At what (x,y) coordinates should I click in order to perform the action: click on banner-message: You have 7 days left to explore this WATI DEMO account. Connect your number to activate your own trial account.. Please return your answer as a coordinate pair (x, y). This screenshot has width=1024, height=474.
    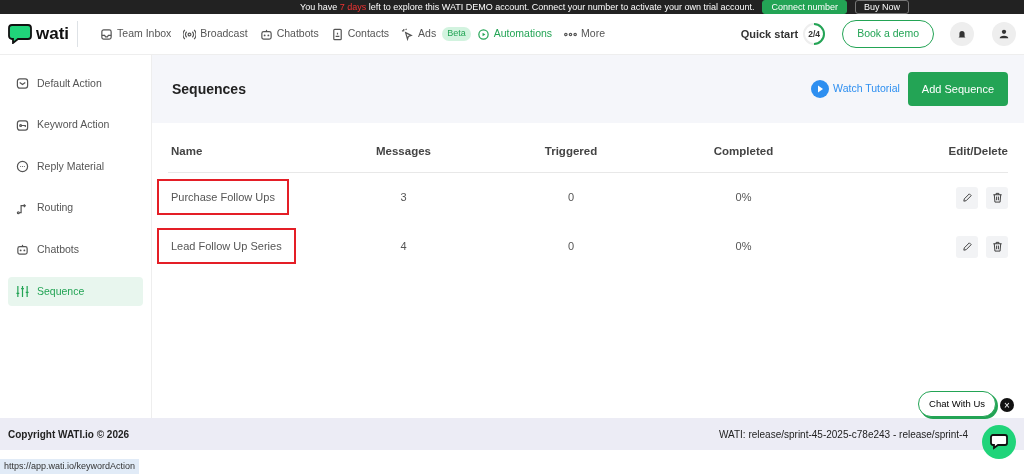
    Looking at the image, I should click on (527, 7).